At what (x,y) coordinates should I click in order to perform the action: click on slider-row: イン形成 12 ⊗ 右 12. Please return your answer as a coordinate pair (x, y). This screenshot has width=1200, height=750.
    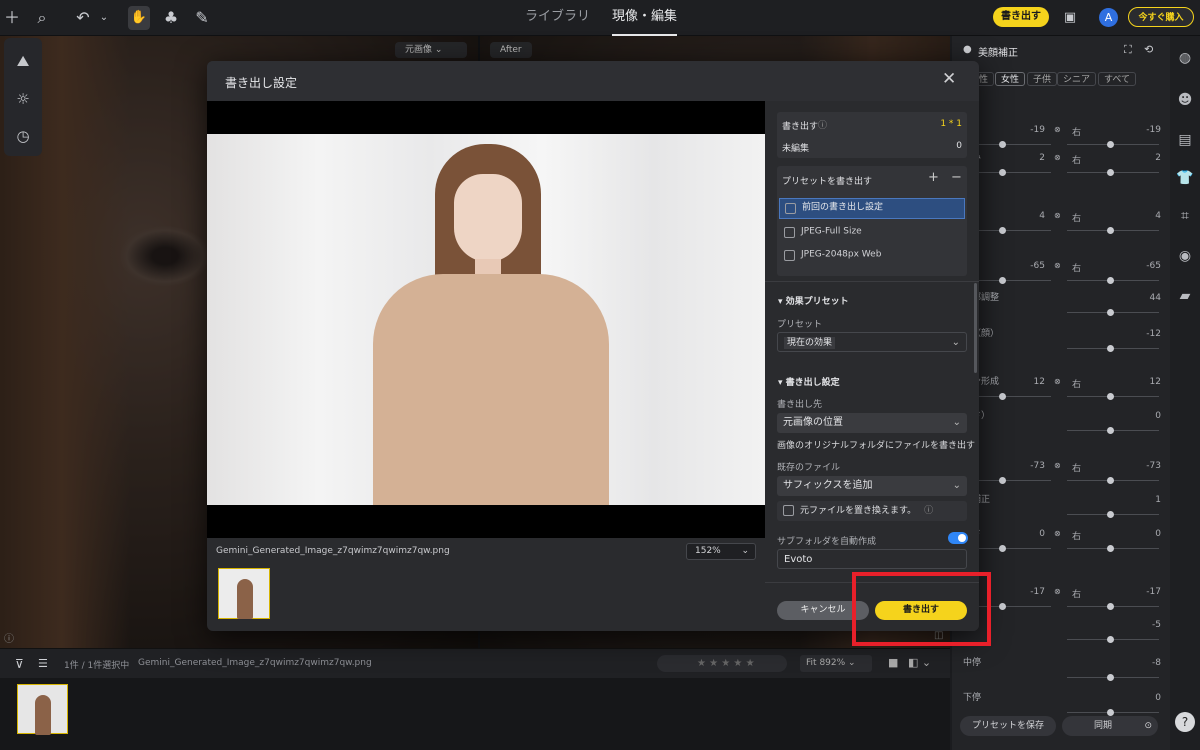
    Looking at the image, I should click on (1060, 387).